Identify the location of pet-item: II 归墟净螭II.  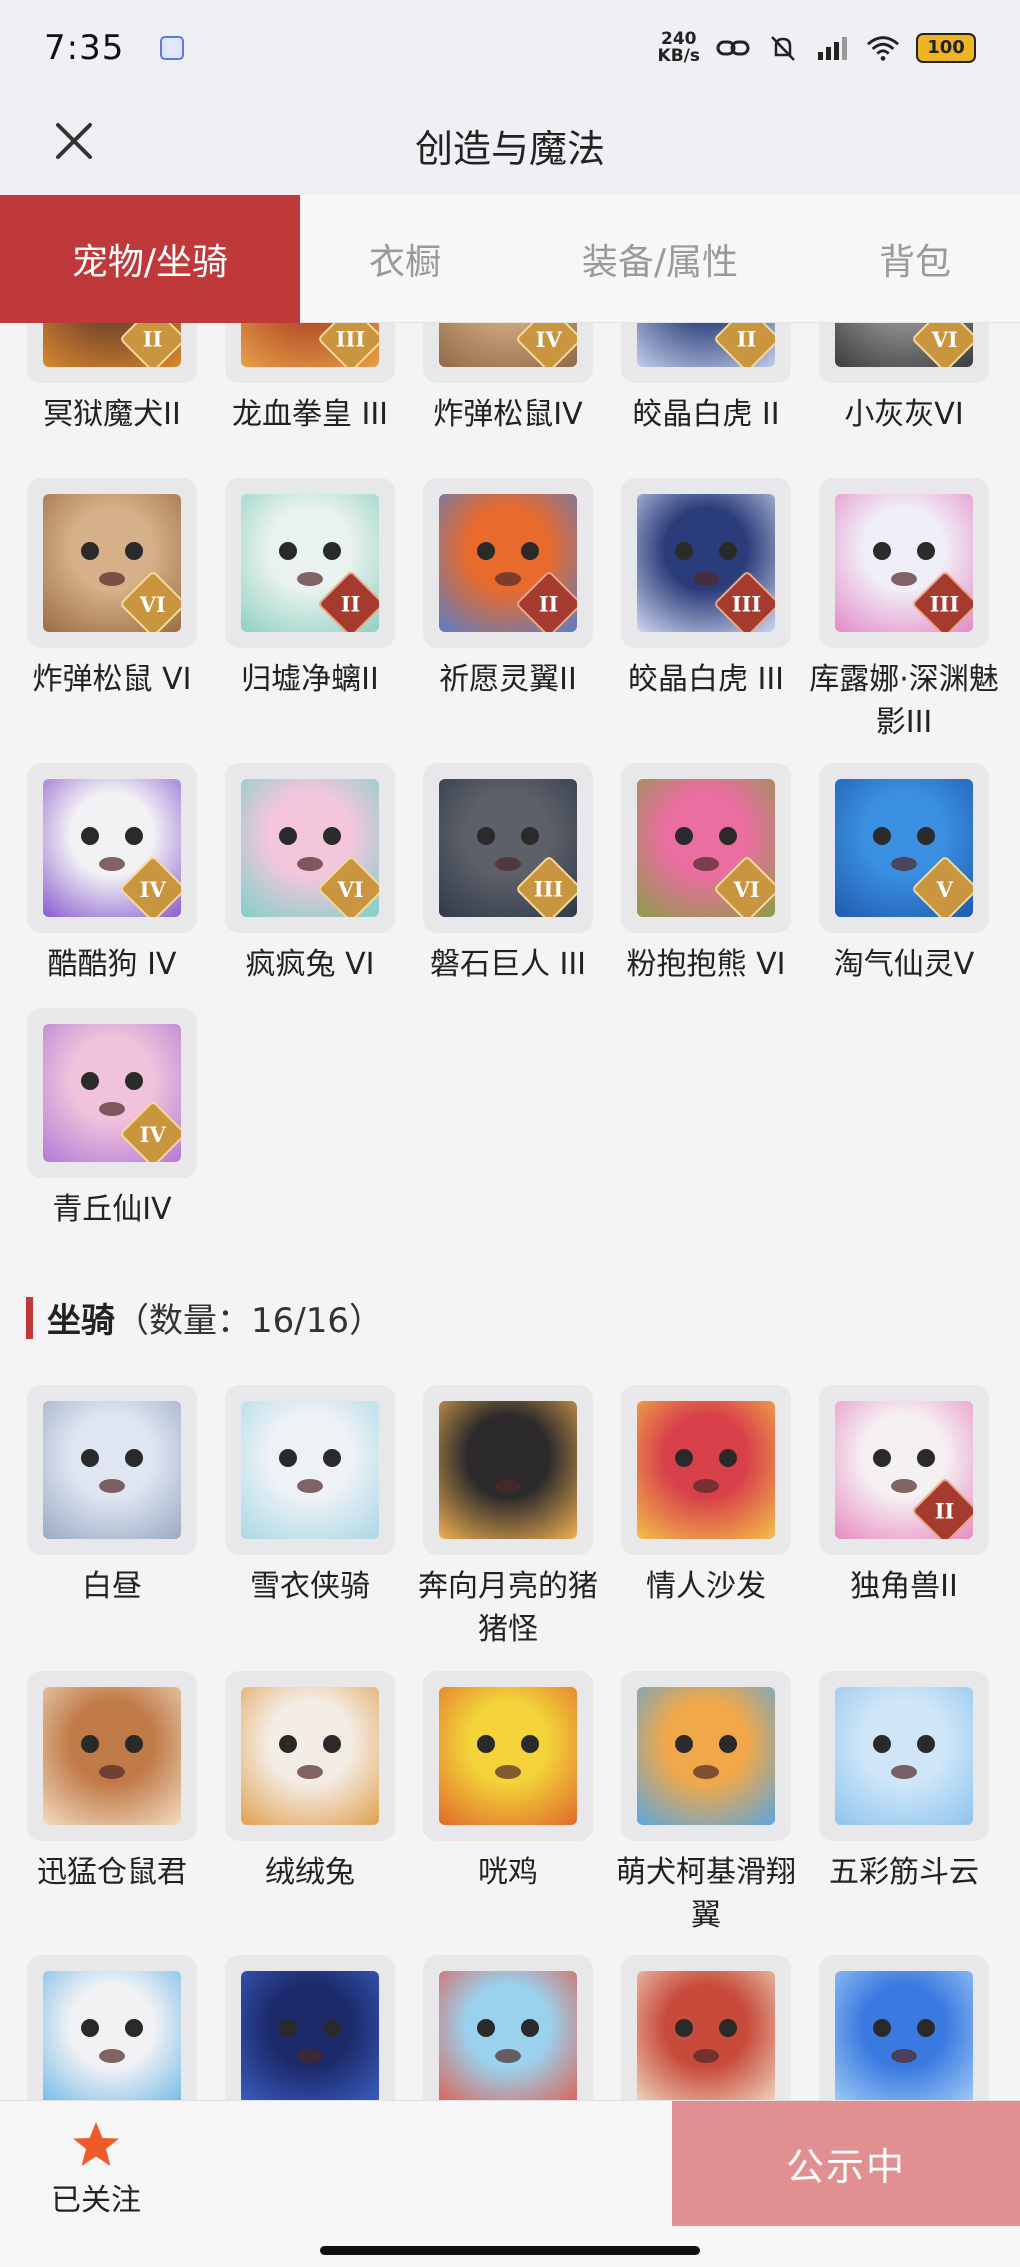
(310, 589).